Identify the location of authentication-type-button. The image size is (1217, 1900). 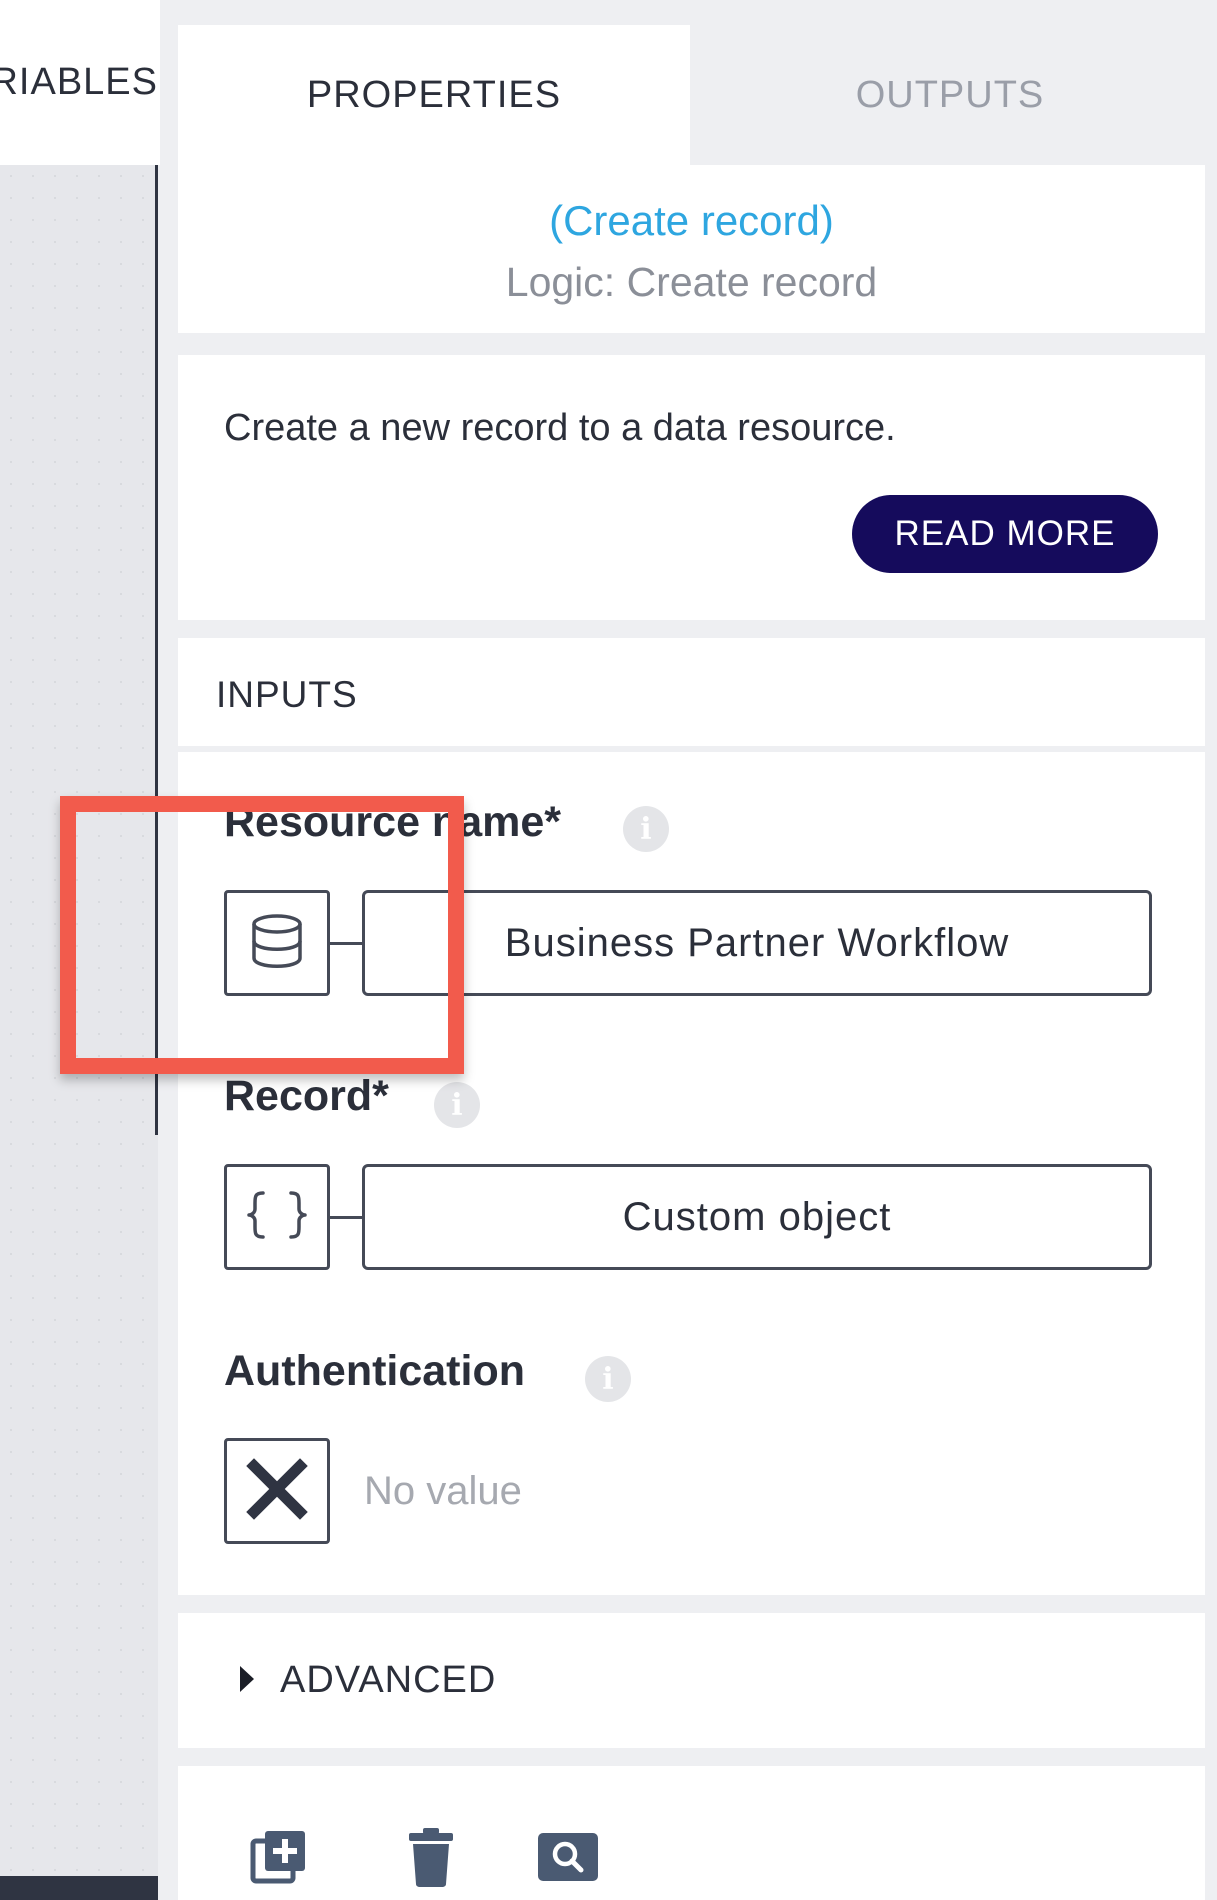
(277, 1491).